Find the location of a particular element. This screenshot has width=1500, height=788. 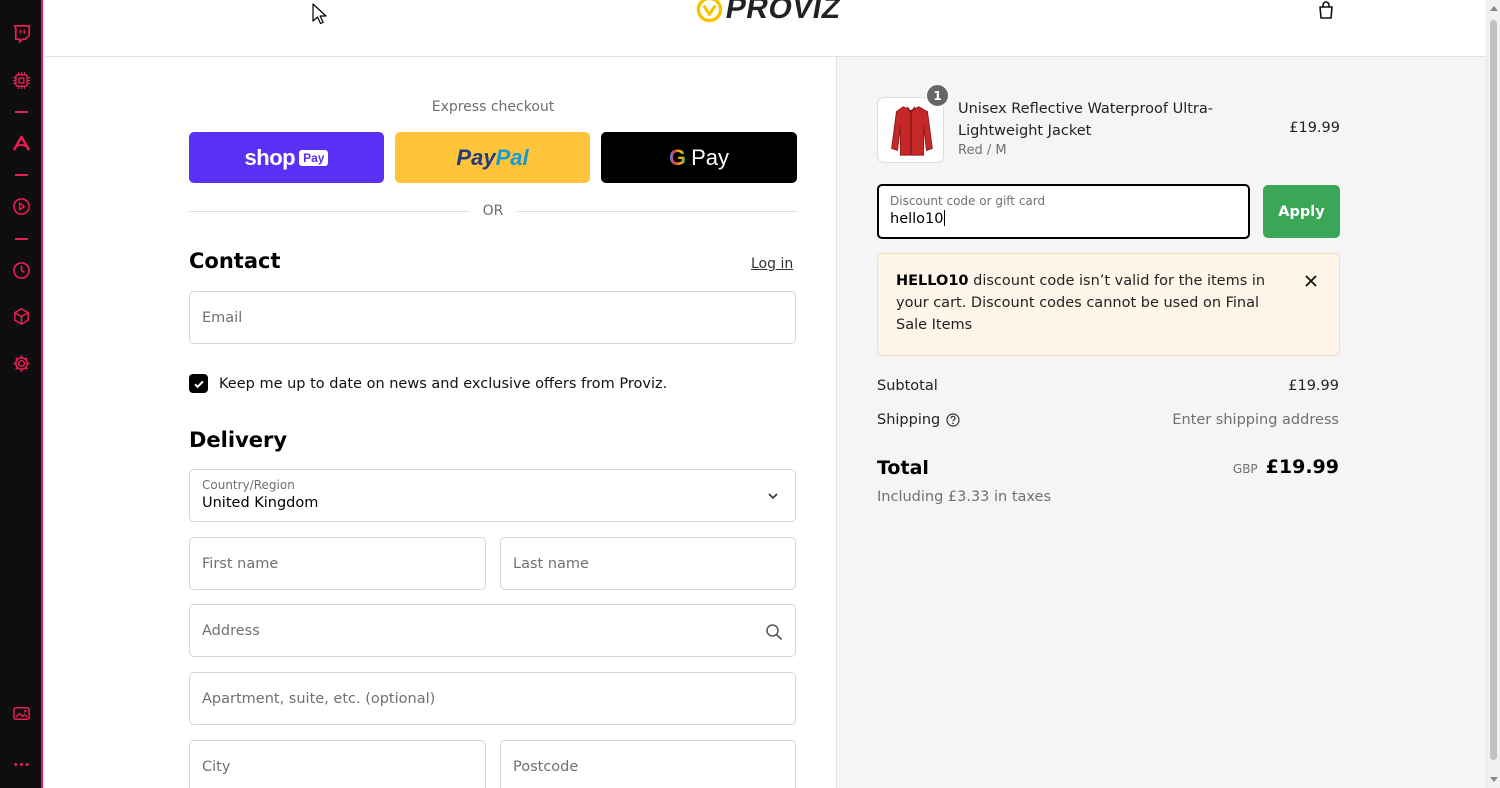

postcode-field is located at coordinates (648, 764).